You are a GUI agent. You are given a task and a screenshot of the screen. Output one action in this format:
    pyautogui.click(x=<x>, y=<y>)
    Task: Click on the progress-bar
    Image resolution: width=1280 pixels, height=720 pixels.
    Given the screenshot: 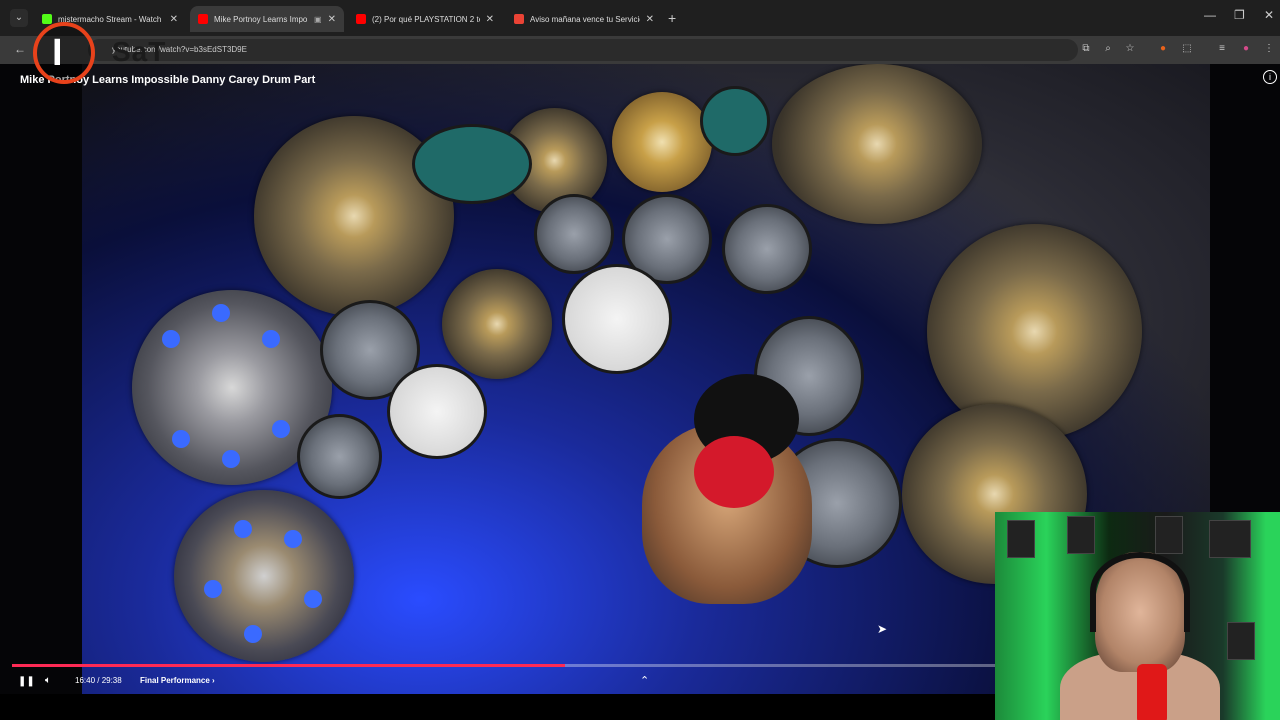 What is the action you would take?
    pyautogui.click(x=503, y=665)
    